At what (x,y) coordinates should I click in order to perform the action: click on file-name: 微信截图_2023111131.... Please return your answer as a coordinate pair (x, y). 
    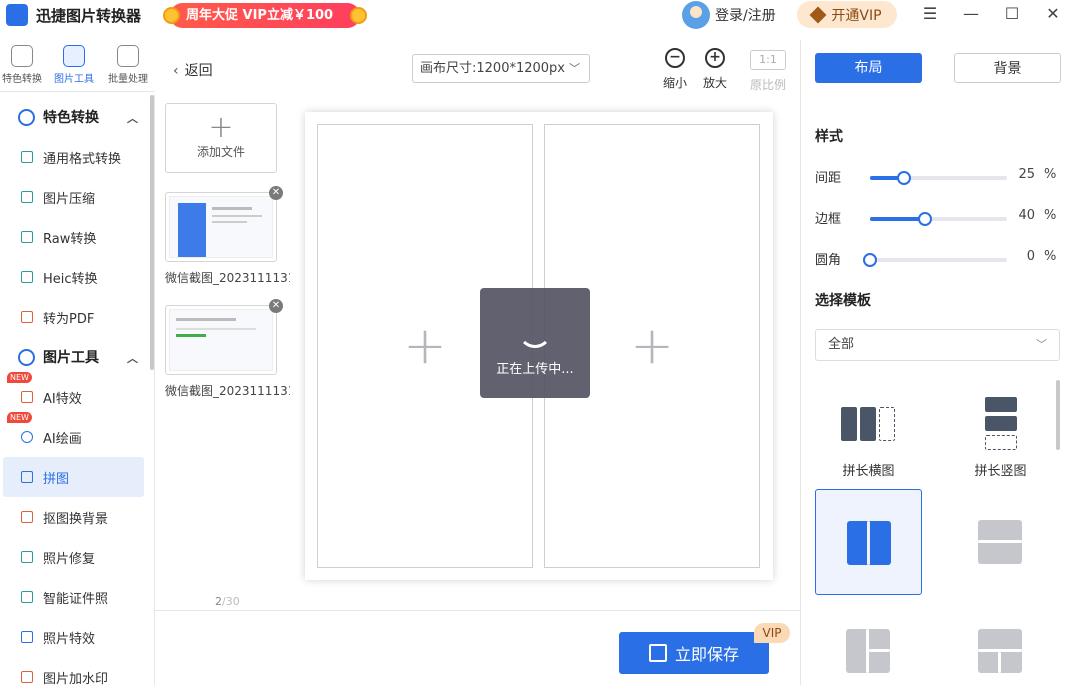
    Looking at the image, I should click on (236, 391).